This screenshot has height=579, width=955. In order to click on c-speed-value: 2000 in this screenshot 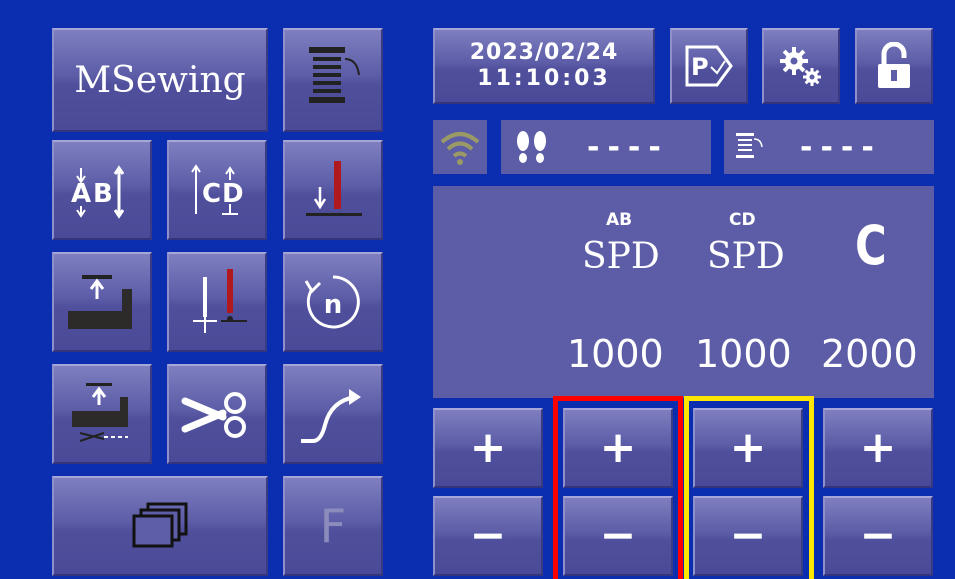, I will do `click(869, 354)`.